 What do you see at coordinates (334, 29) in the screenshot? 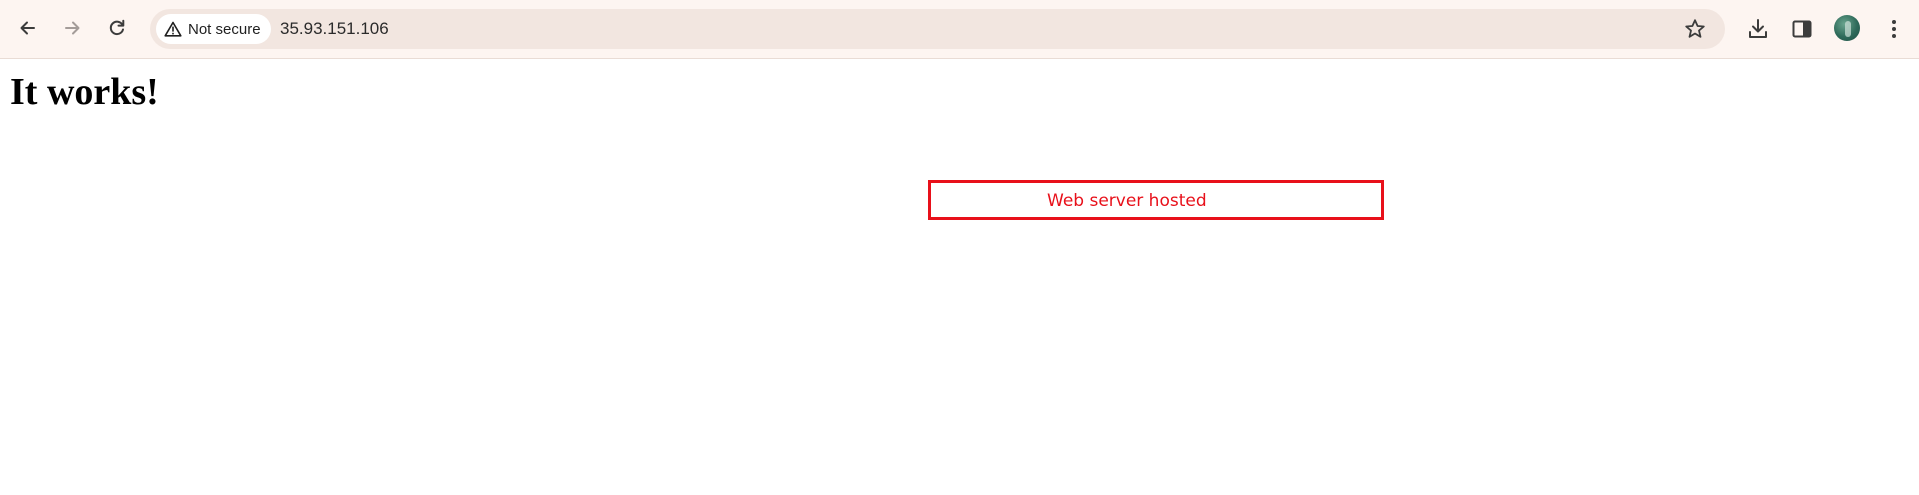
I see `url-text: 35.93.151.106` at bounding box center [334, 29].